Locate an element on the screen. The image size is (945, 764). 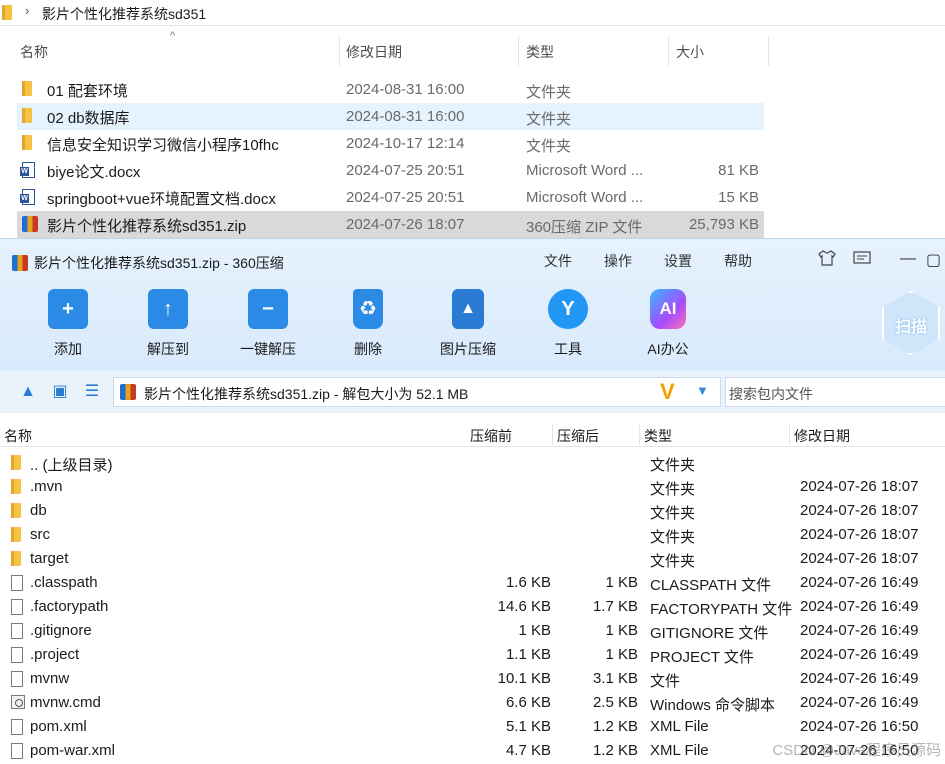
file-date: 2024-07-25 20:51 is located at coordinates (405, 197).